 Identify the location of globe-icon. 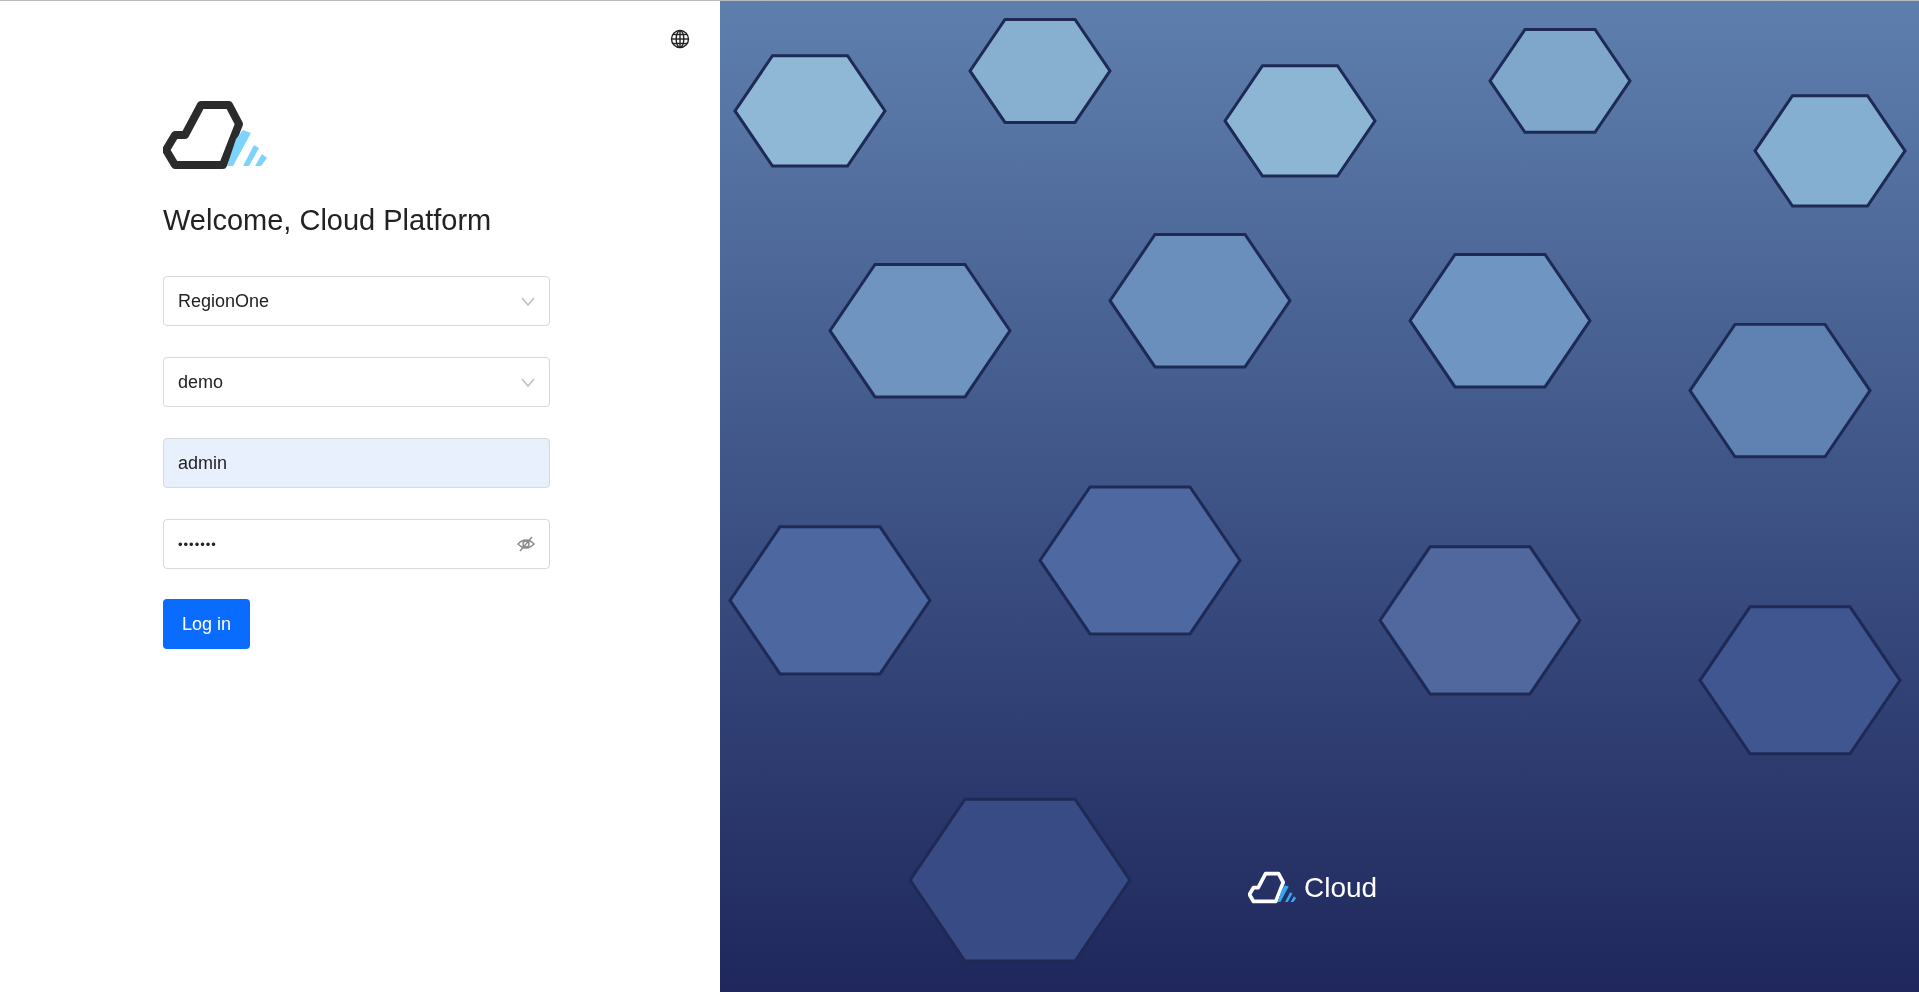
(680, 39).